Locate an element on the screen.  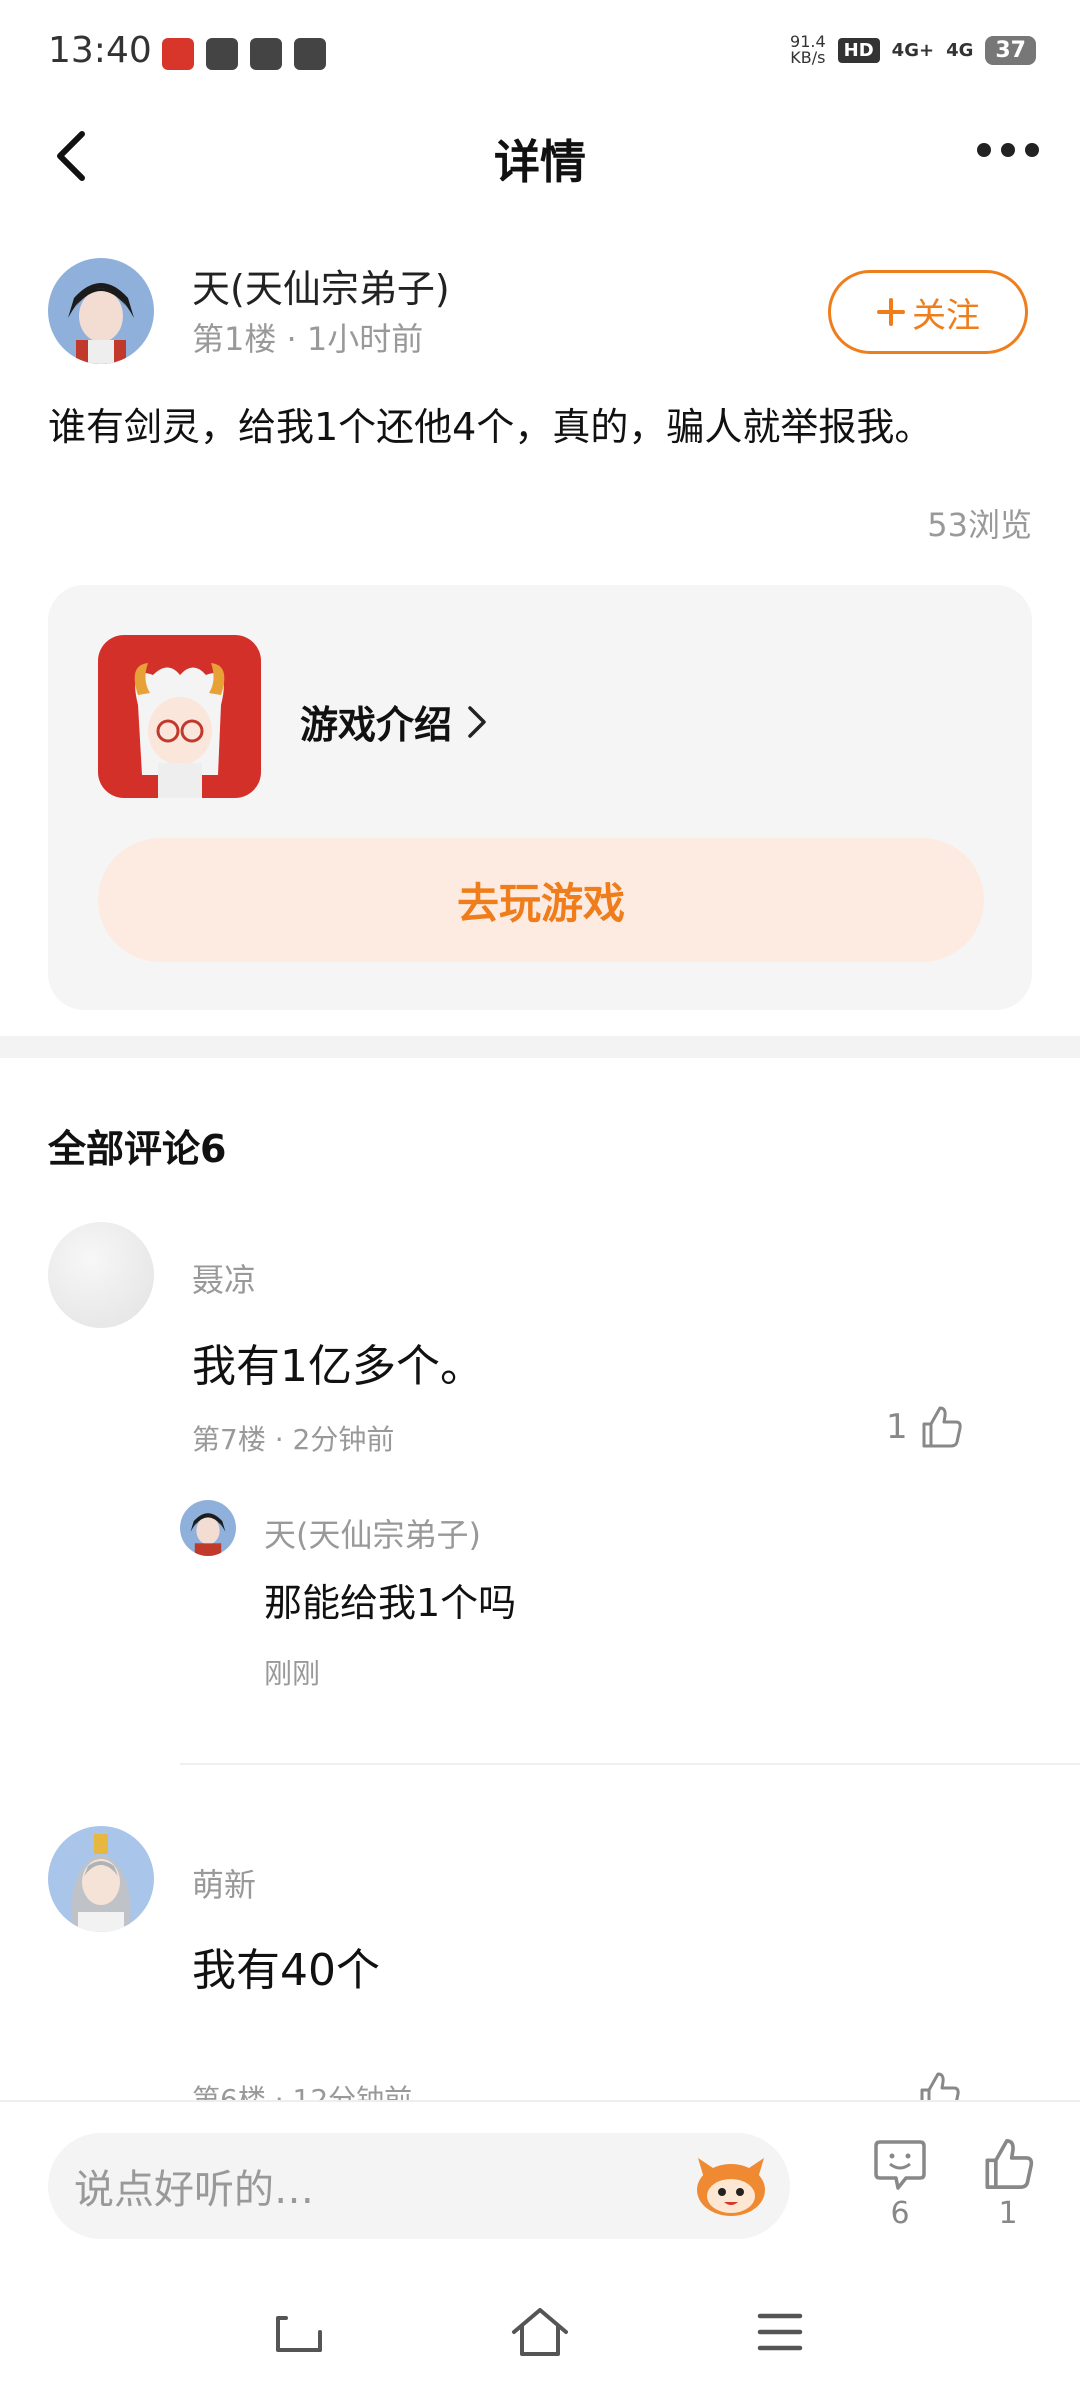
chevron-right-icon is located at coordinates (477, 721).